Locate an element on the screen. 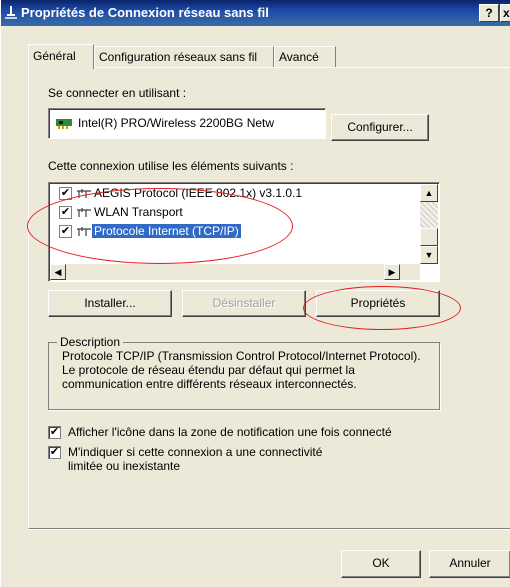 The image size is (510, 587). tab-advanced: Avancé is located at coordinates (305, 57).